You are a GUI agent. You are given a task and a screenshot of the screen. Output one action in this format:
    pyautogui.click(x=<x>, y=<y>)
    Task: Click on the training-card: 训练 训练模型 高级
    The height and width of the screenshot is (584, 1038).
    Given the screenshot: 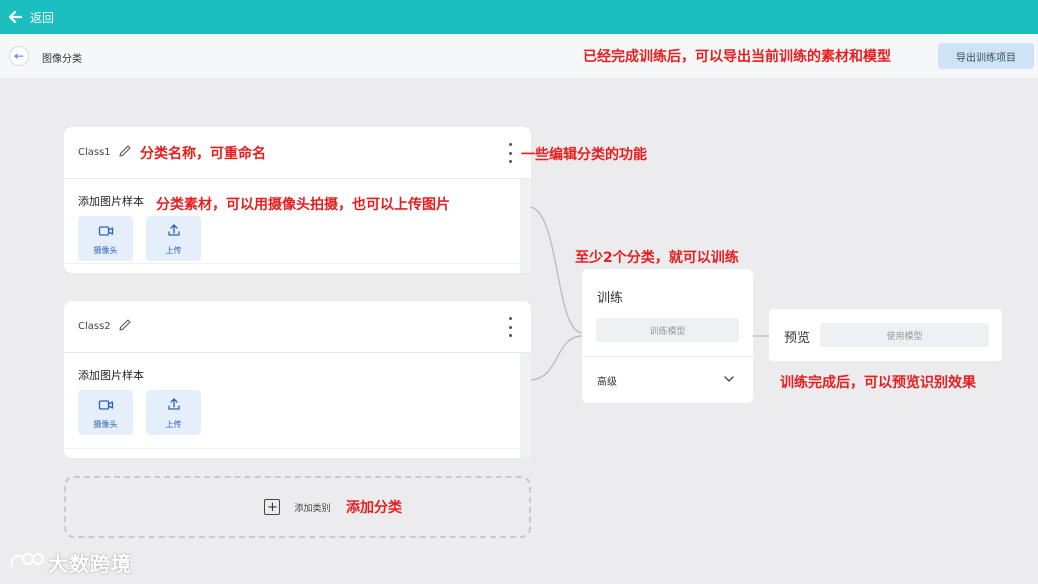 What is the action you would take?
    pyautogui.click(x=667, y=336)
    